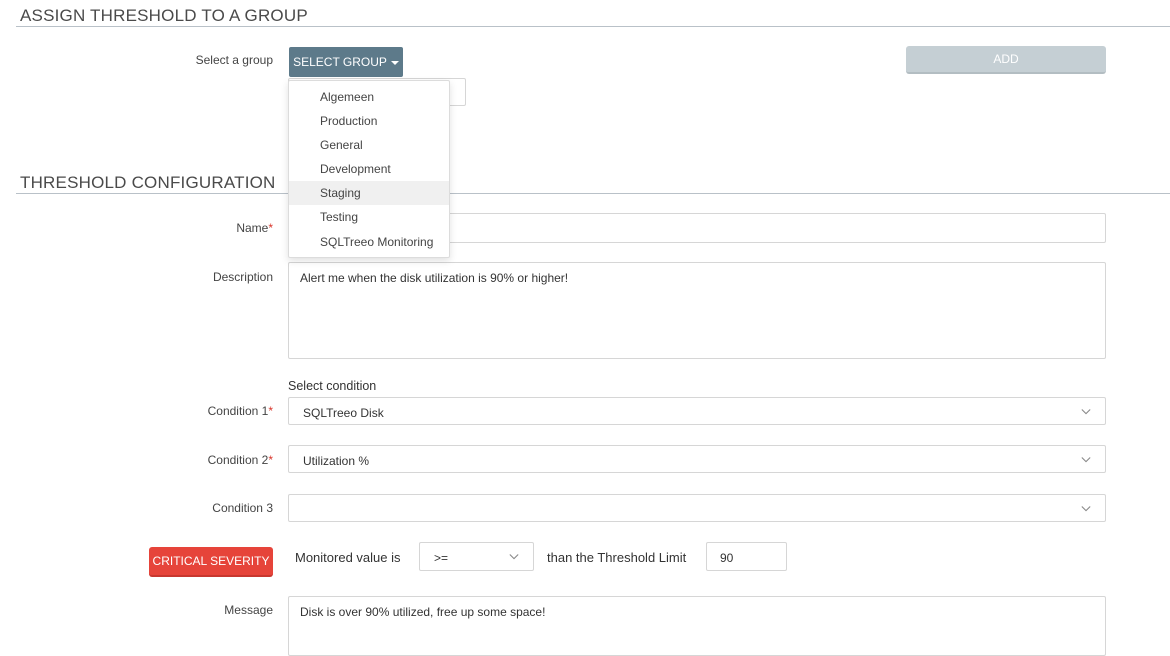 The width and height of the screenshot is (1170, 656). Describe the element at coordinates (242, 508) in the screenshot. I see `condition3-label: Condition 3` at that location.